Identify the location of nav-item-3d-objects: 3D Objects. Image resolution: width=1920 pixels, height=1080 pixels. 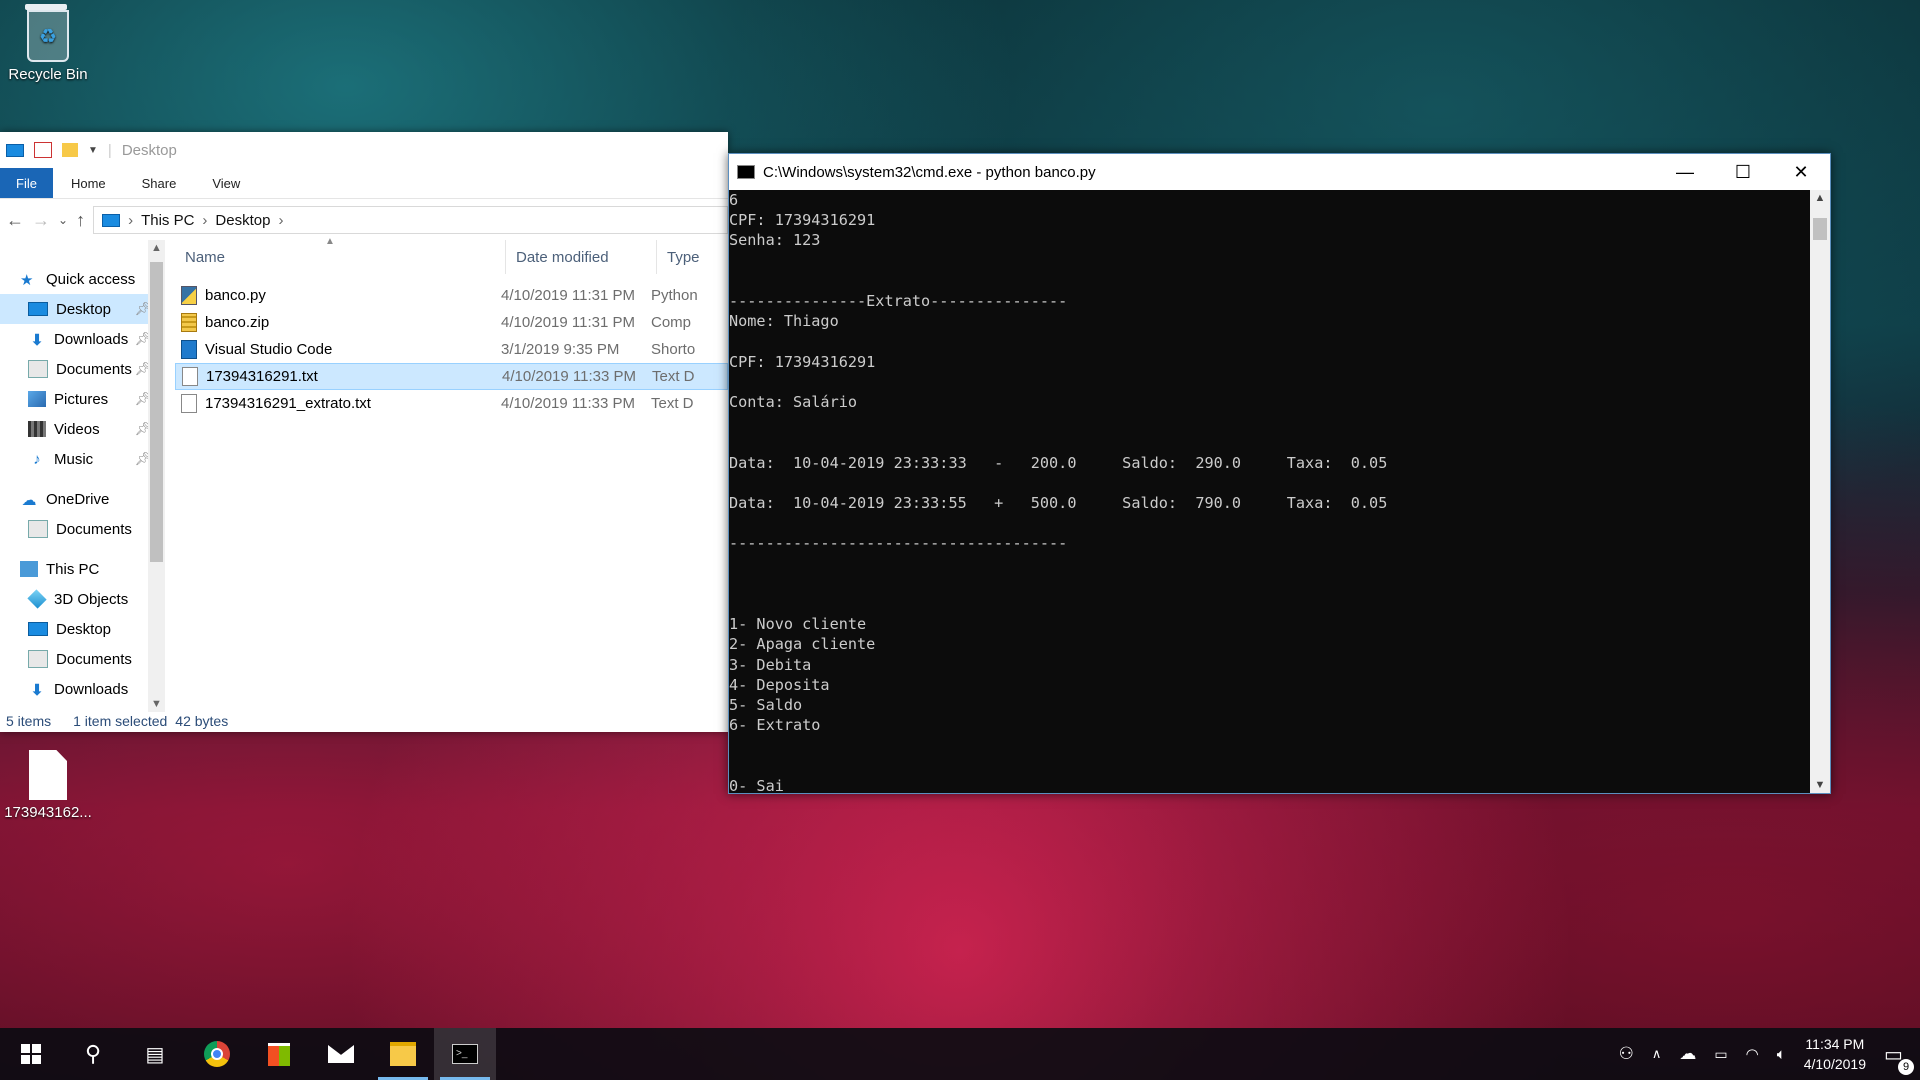
(82, 599).